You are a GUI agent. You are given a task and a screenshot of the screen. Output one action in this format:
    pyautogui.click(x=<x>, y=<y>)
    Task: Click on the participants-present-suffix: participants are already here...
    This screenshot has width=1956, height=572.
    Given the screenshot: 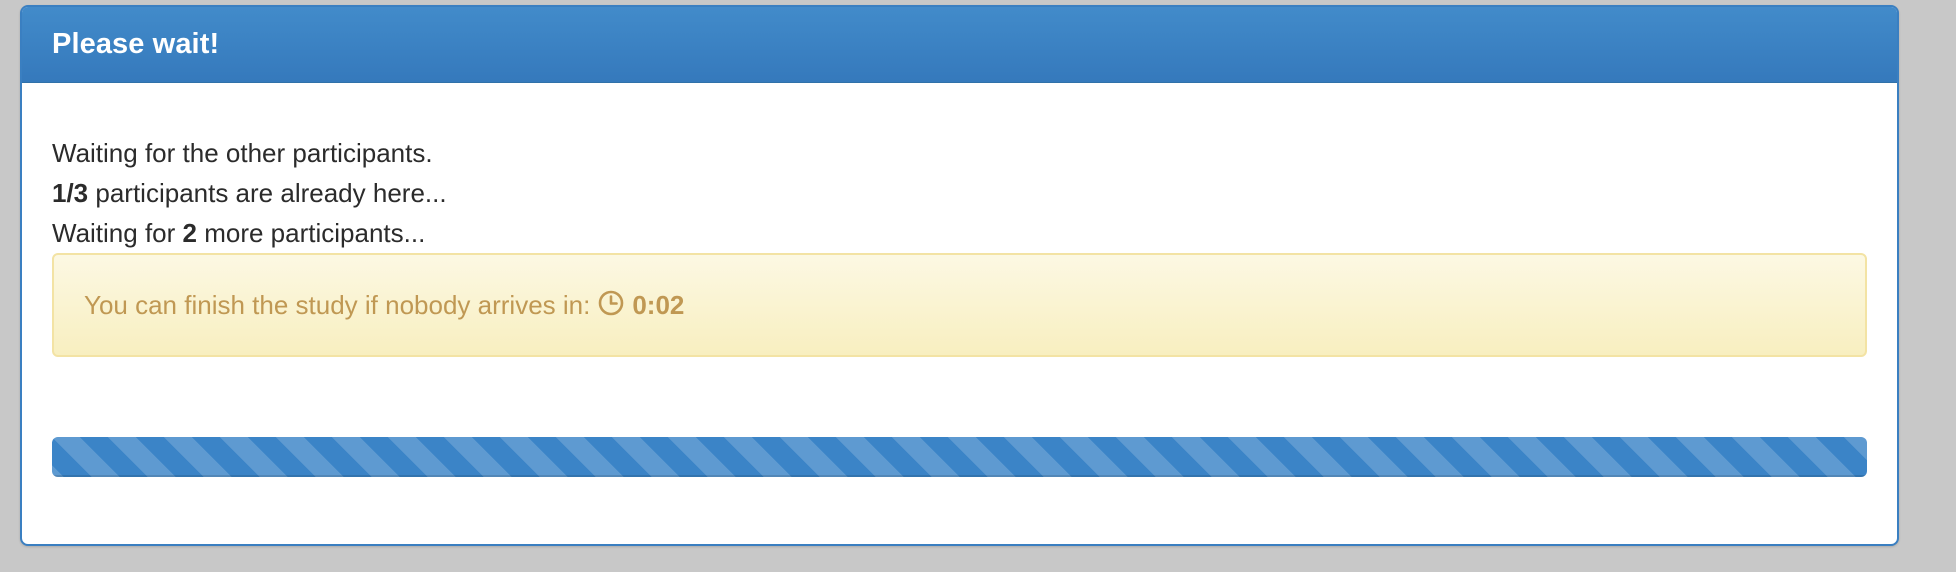 What is the action you would take?
    pyautogui.click(x=267, y=193)
    